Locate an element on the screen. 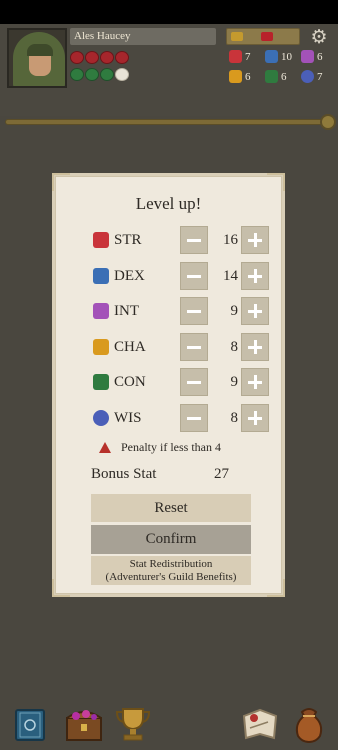 Image resolution: width=338 pixels, height=750 pixels. map-scroll-icon is located at coordinates (260, 724).